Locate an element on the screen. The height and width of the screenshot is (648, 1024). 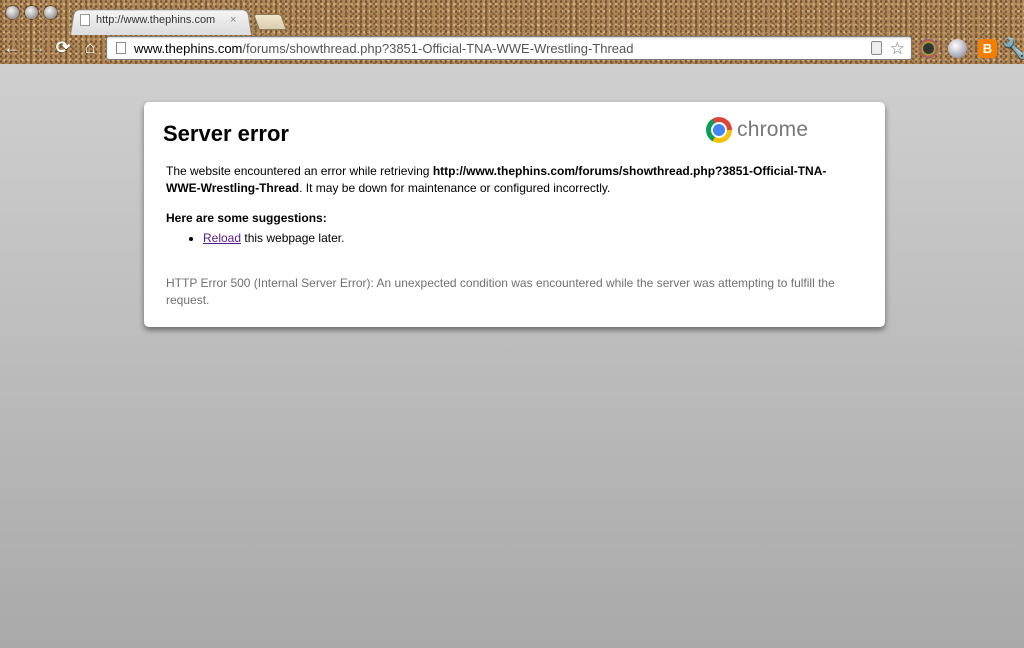
tab-active: http://www.thephins.com × is located at coordinates (160, 20).